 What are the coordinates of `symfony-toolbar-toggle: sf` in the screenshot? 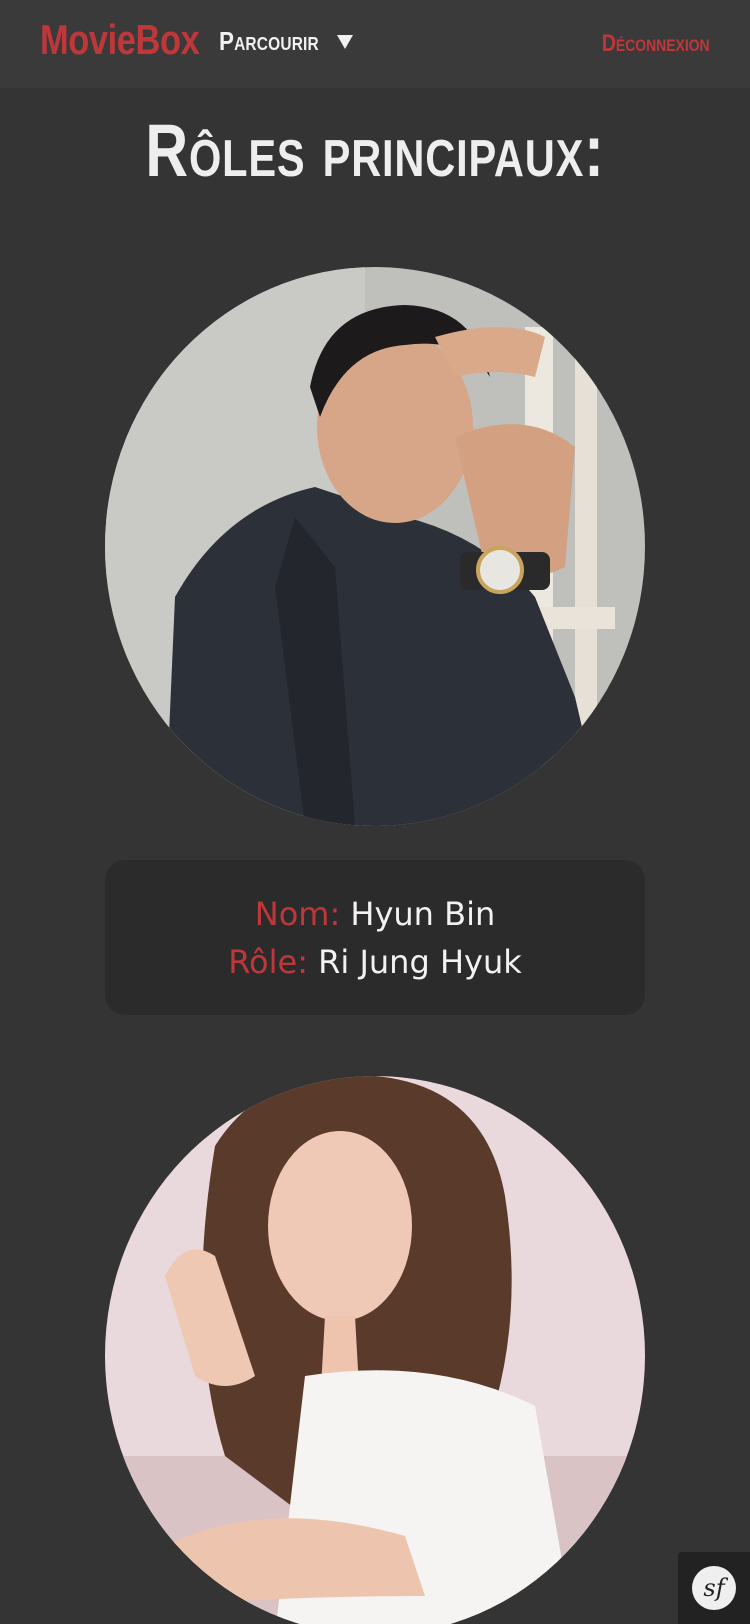 It's located at (714, 1588).